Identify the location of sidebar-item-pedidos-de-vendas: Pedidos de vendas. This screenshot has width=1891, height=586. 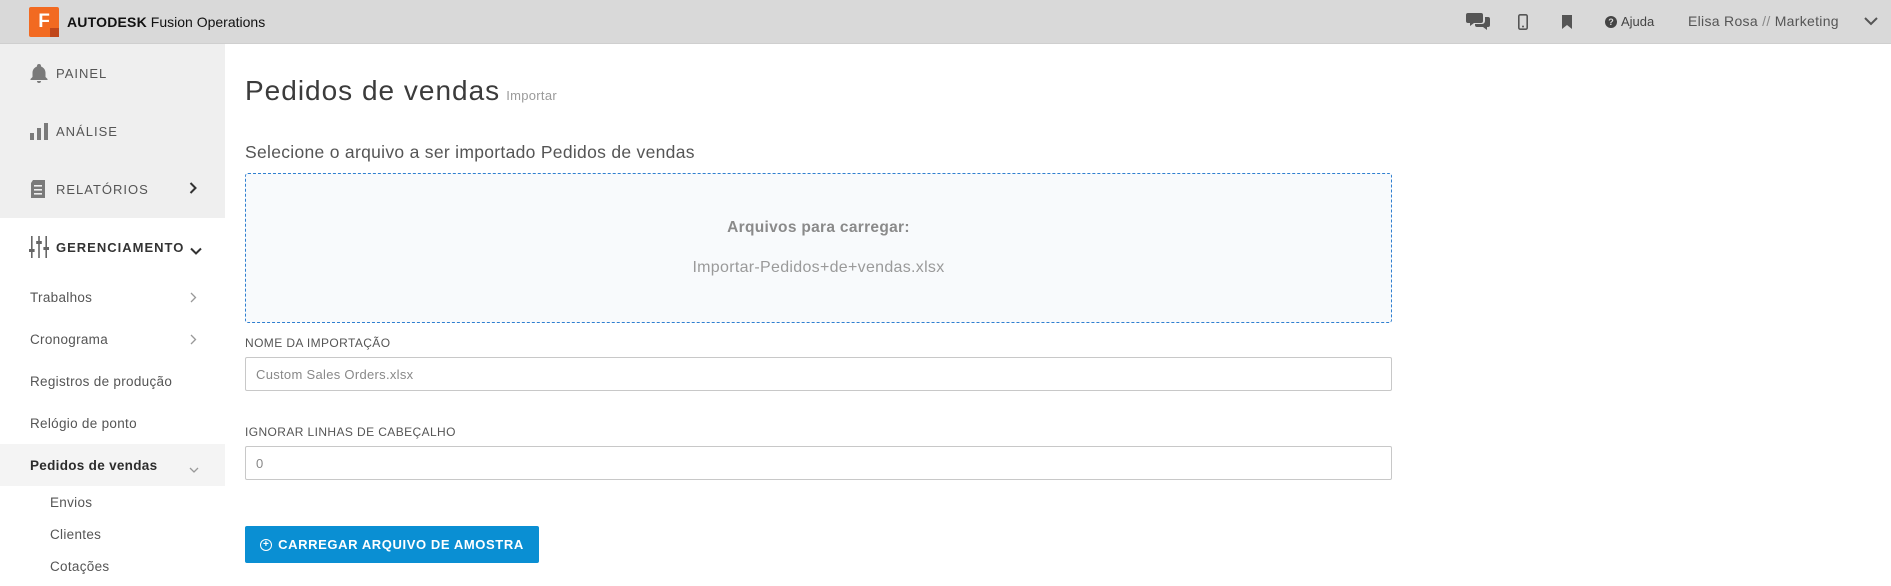
(112, 465).